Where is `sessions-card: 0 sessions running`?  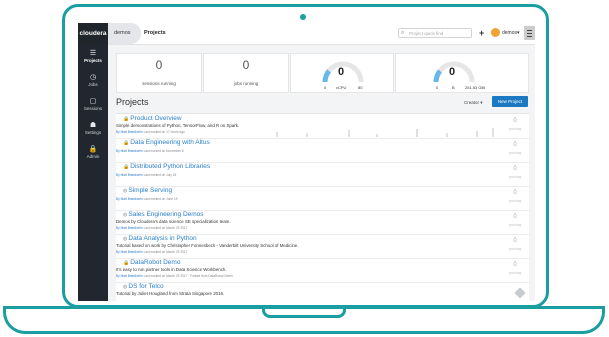 sessions-card: 0 sessions running is located at coordinates (159, 73).